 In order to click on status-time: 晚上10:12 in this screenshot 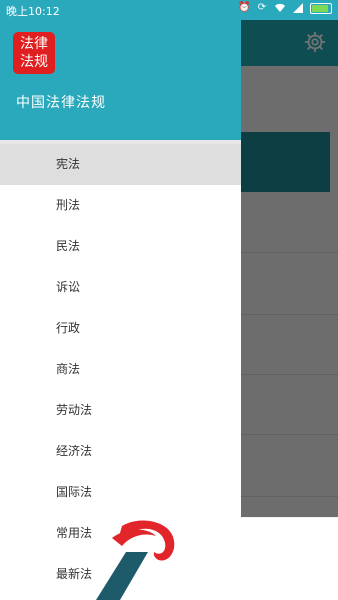, I will do `click(33, 11)`.